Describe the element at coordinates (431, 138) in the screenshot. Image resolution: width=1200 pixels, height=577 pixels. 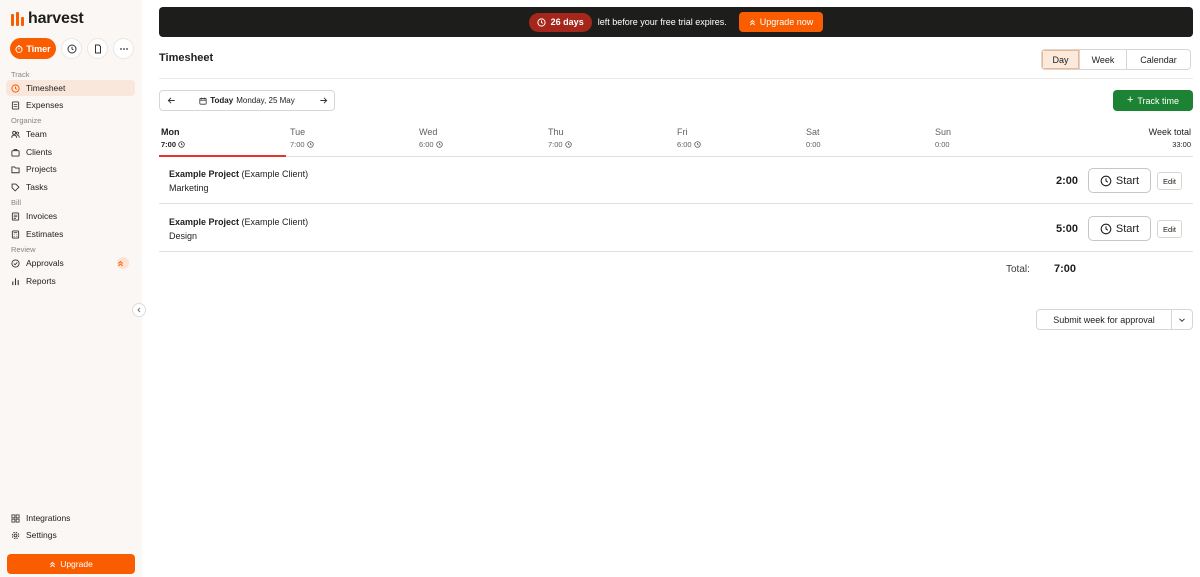
I see `day-tab-wed: Wed 6:00` at that location.